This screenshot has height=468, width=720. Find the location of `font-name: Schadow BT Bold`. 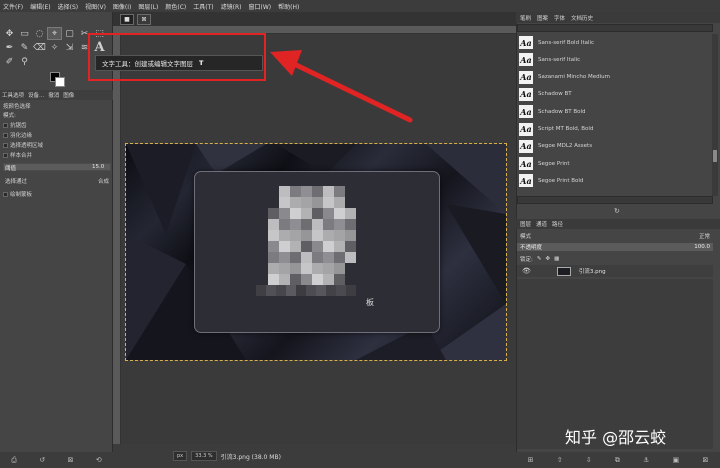

font-name: Schadow BT Bold is located at coordinates (562, 111).